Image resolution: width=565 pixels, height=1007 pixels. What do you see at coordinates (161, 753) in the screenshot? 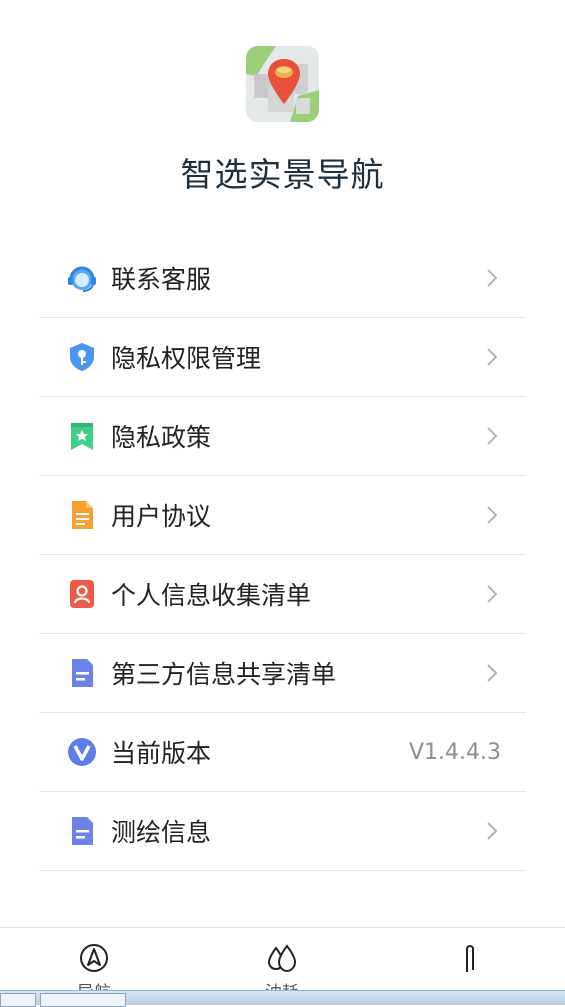
I see `menu-item-label: 当前版本` at bounding box center [161, 753].